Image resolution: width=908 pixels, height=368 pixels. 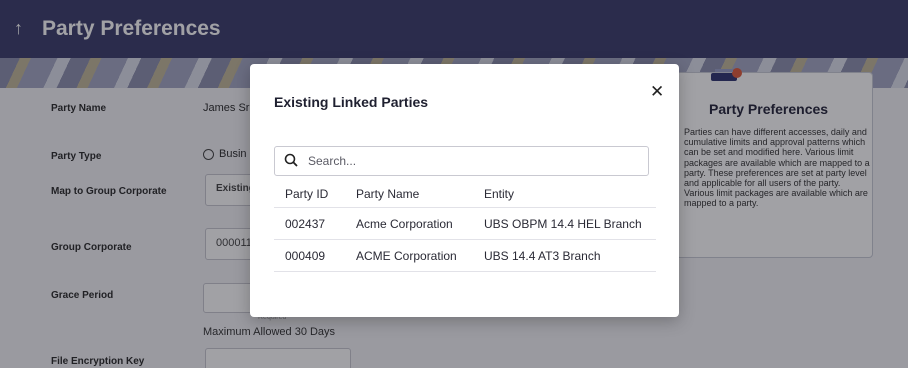 What do you see at coordinates (465, 193) in the screenshot?
I see `table-header: Party ID Party Name Entity` at bounding box center [465, 193].